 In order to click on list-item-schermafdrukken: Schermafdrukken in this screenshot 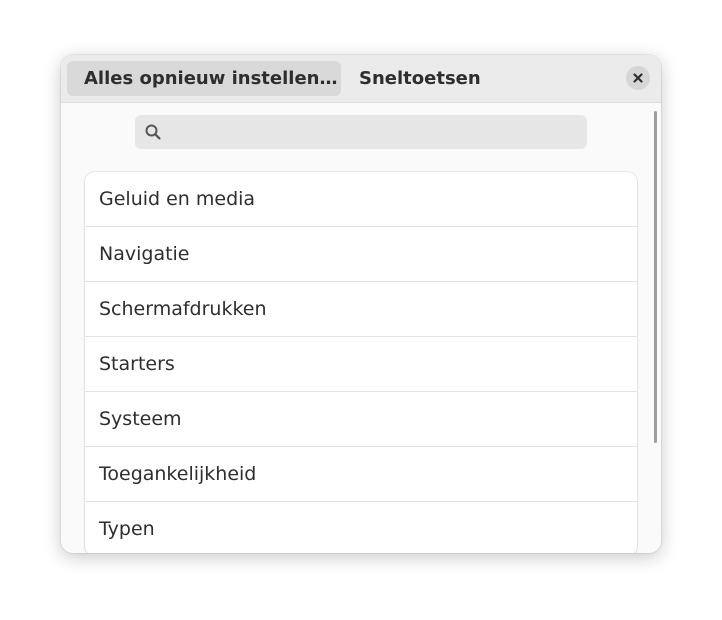, I will do `click(361, 309)`.